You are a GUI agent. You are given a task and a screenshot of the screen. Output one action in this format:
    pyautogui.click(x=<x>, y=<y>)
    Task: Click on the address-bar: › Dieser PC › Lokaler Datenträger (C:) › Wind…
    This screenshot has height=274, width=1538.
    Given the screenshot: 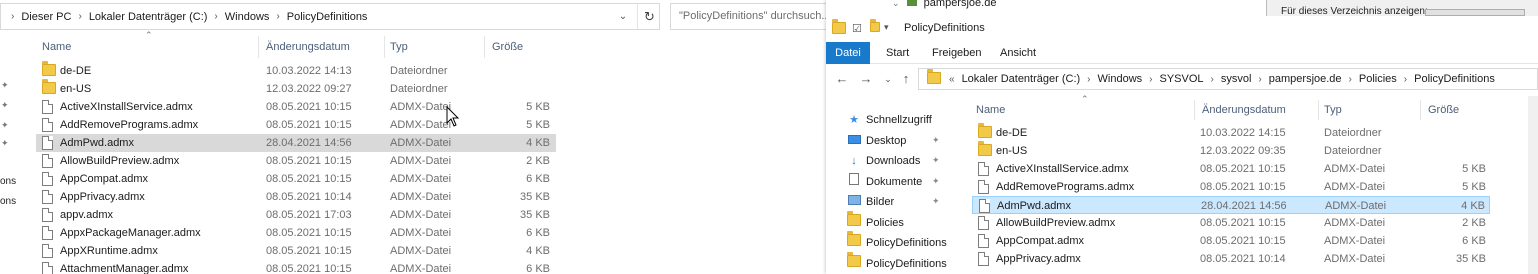 What is the action you would take?
    pyautogui.click(x=330, y=16)
    